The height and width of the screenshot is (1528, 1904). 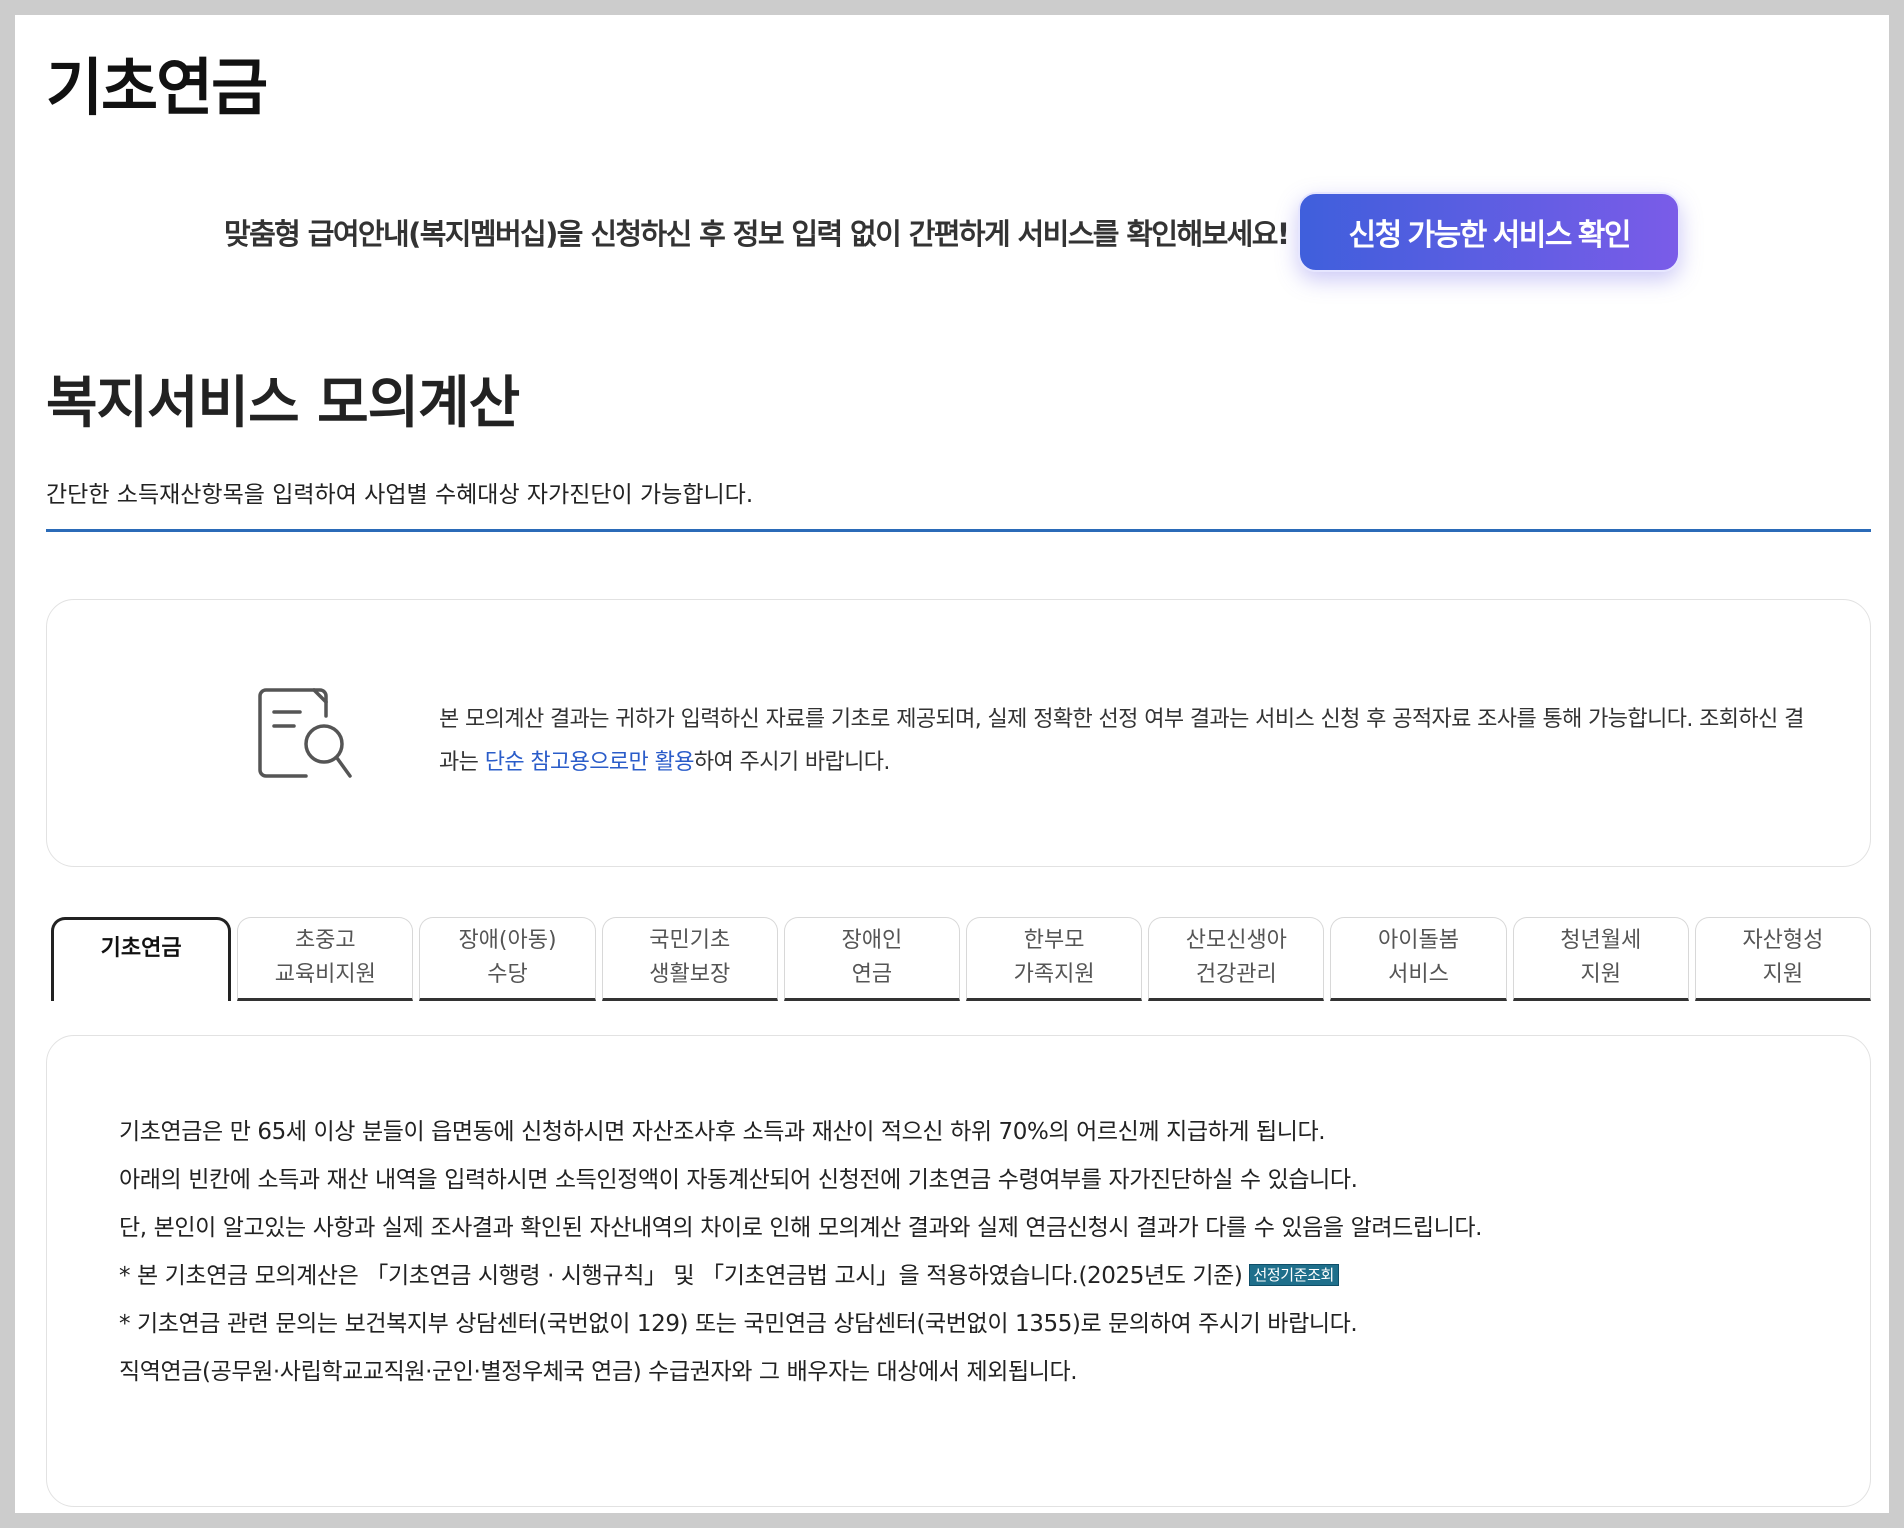 I want to click on tab-education-support: 초중고 교육비지원, so click(x=325, y=959).